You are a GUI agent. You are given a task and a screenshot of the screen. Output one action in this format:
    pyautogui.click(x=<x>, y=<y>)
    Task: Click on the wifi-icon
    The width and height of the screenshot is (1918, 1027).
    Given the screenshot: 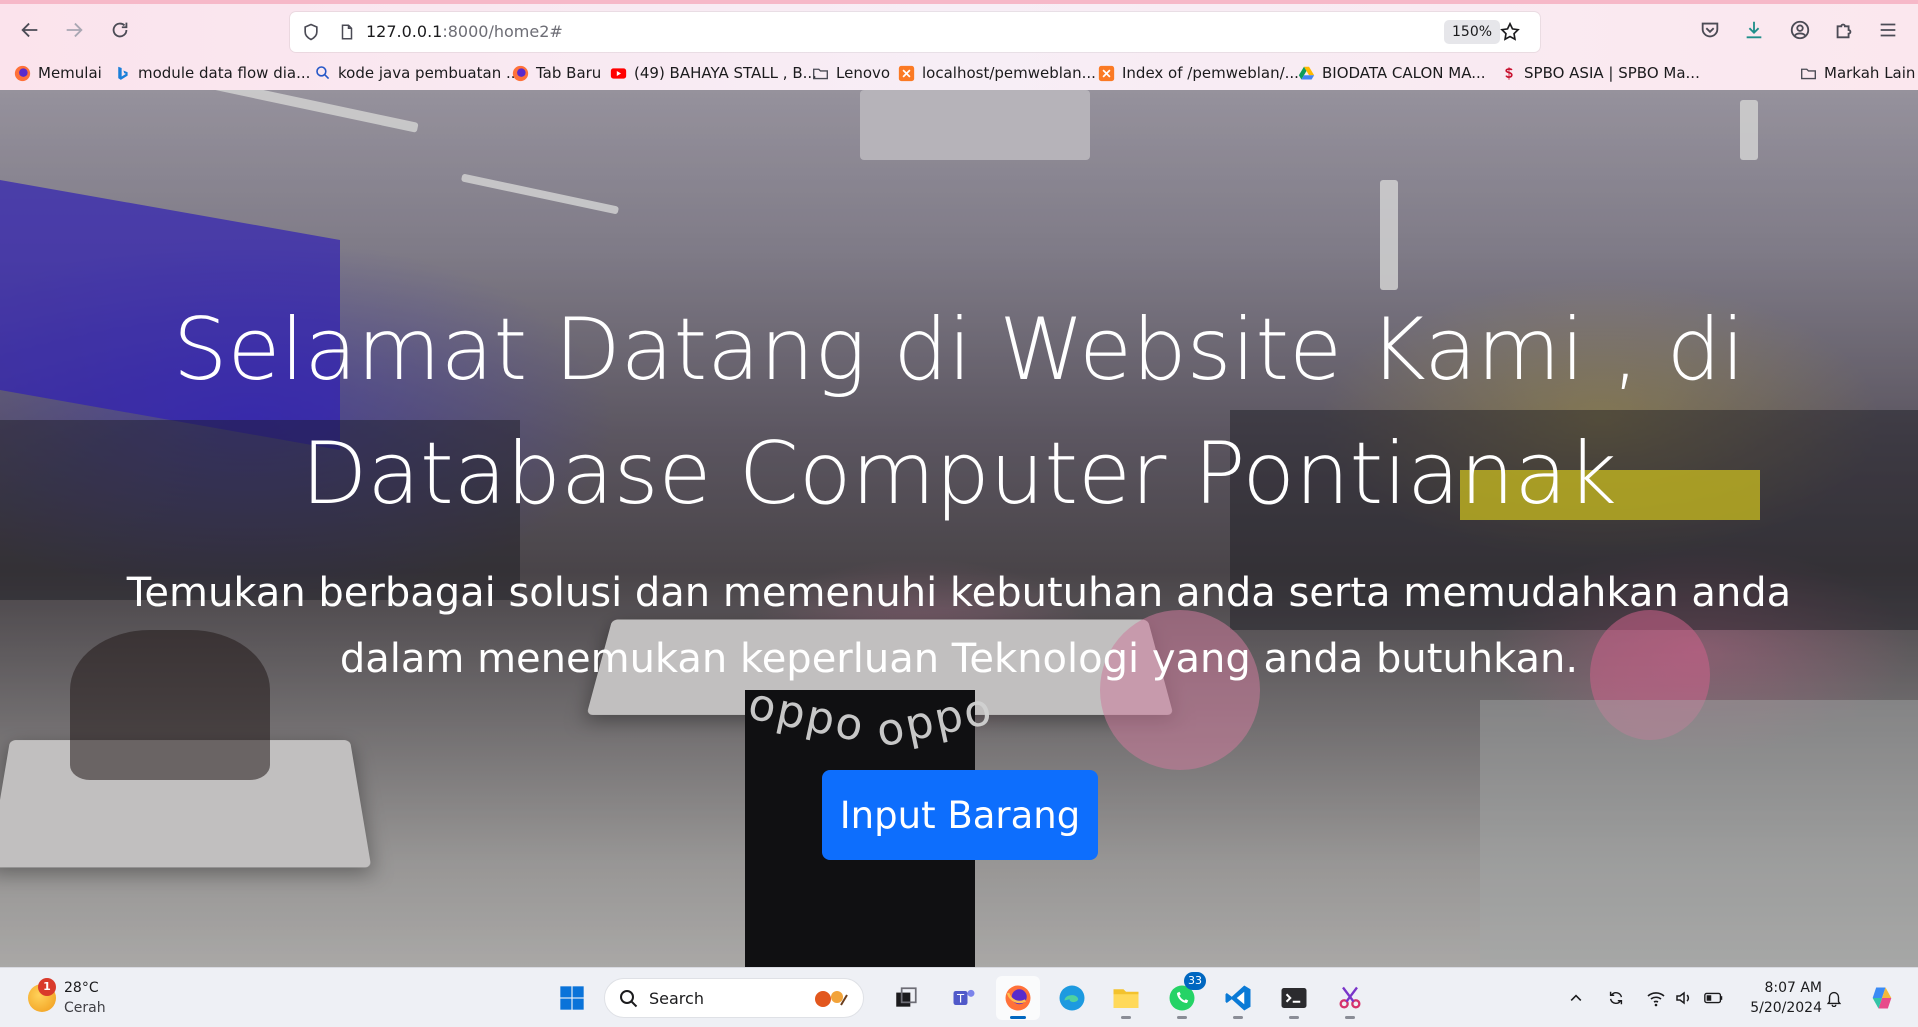 What is the action you would take?
    pyautogui.click(x=1656, y=999)
    